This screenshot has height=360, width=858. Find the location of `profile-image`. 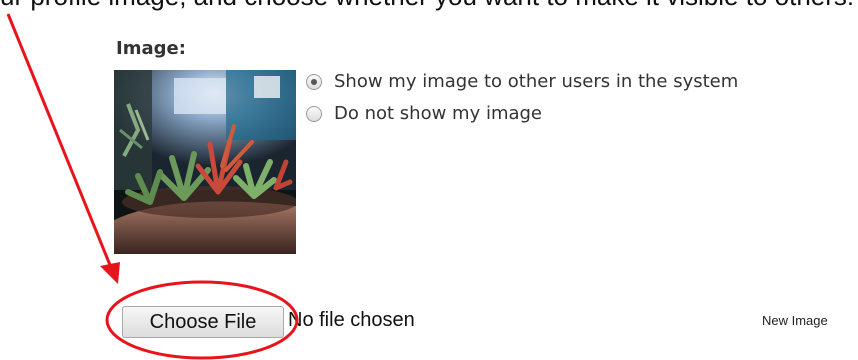

profile-image is located at coordinates (205, 162).